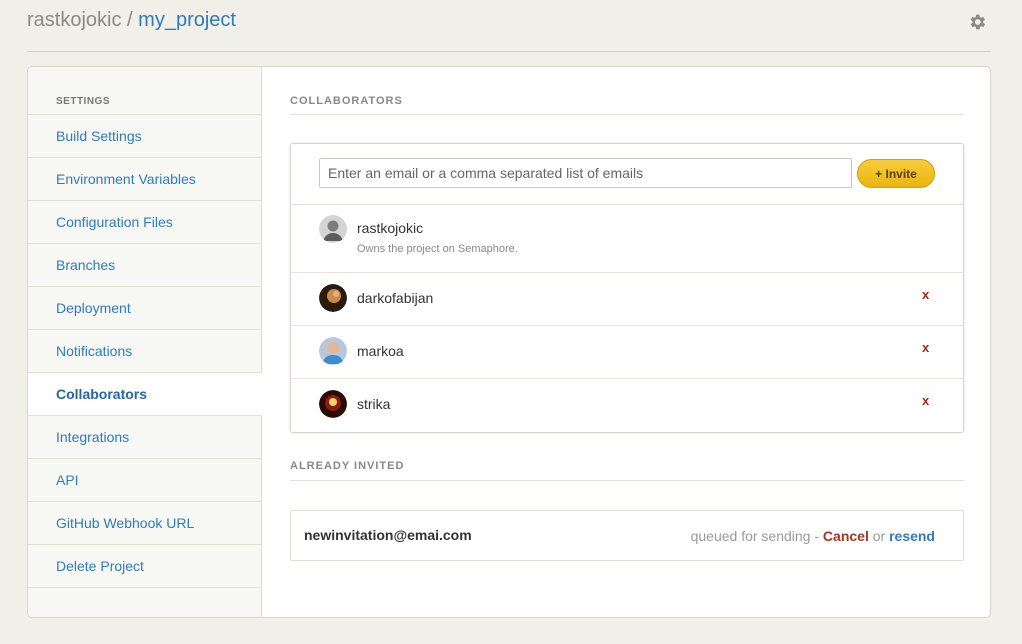  I want to click on breadcrumb-owner: rastkojokic, so click(74, 20).